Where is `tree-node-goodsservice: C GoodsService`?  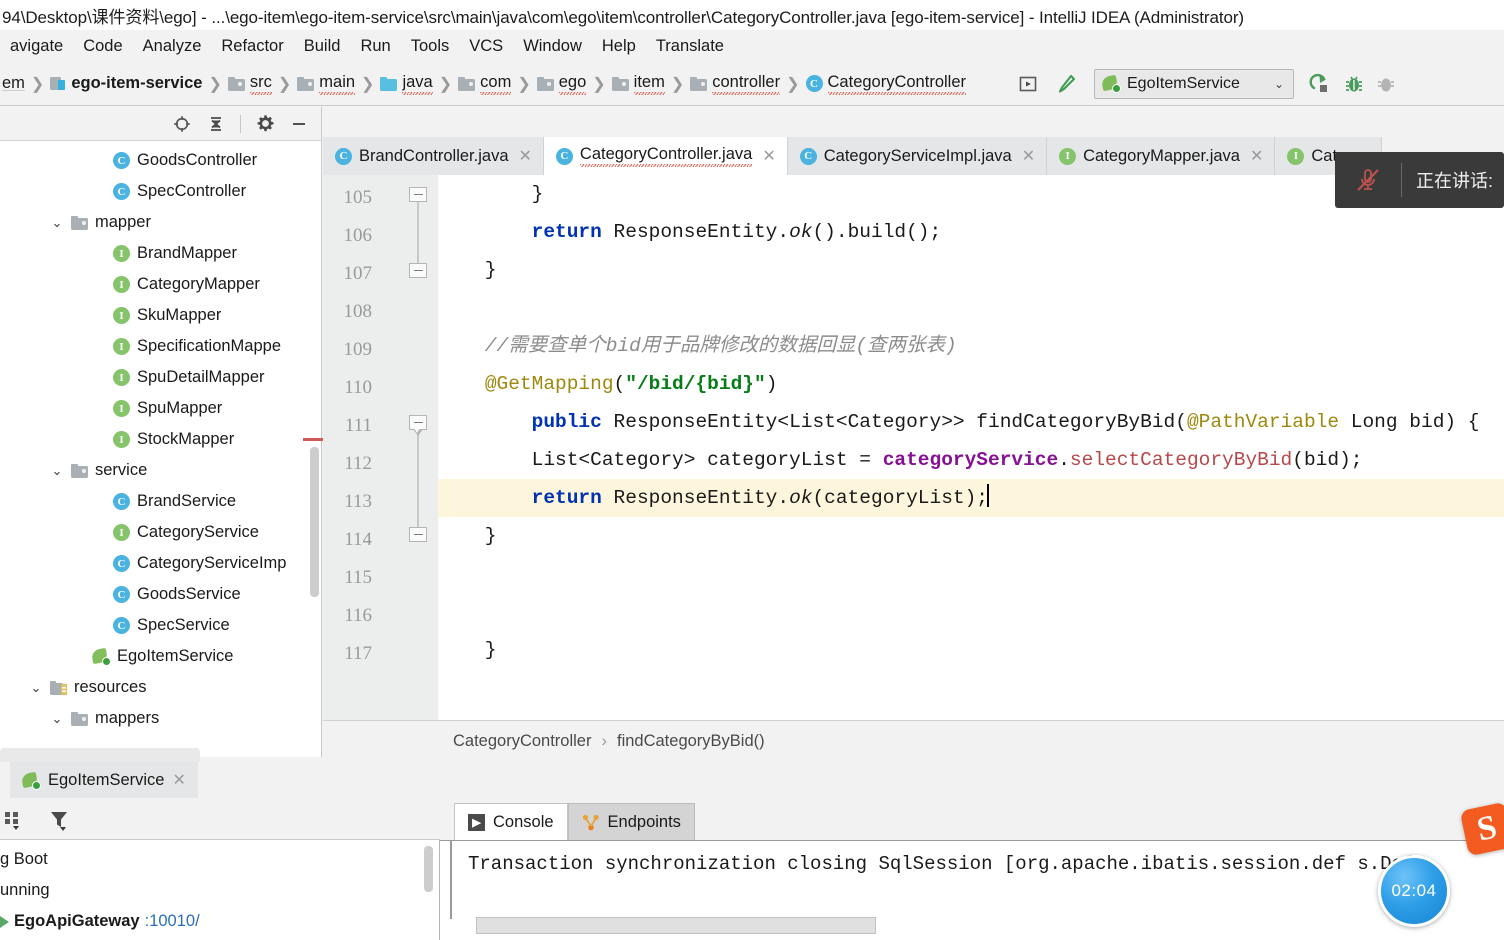
tree-node-goodsservice: C GoodsService is located at coordinates (160, 594).